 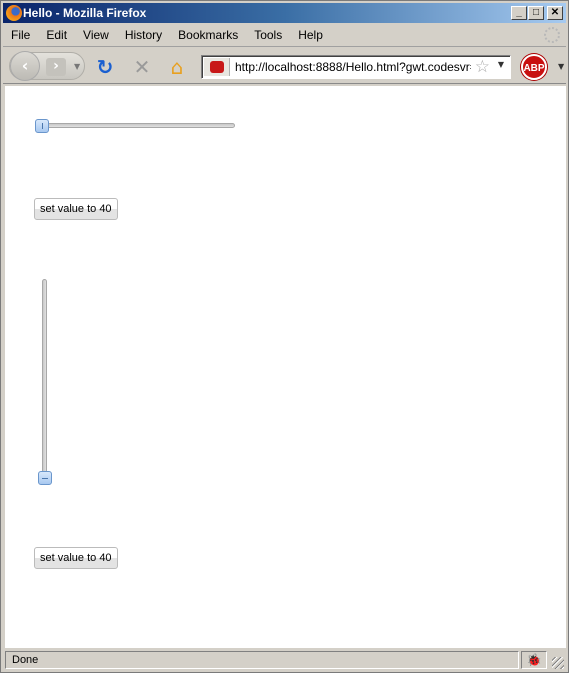 What do you see at coordinates (85, 13) in the screenshot?
I see `window-title: Hello - Mozilla Firefox` at bounding box center [85, 13].